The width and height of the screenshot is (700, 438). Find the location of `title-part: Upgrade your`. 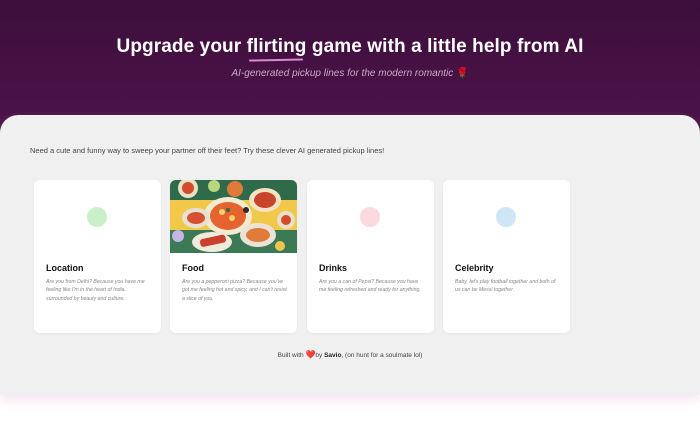

title-part: Upgrade your is located at coordinates (181, 46).